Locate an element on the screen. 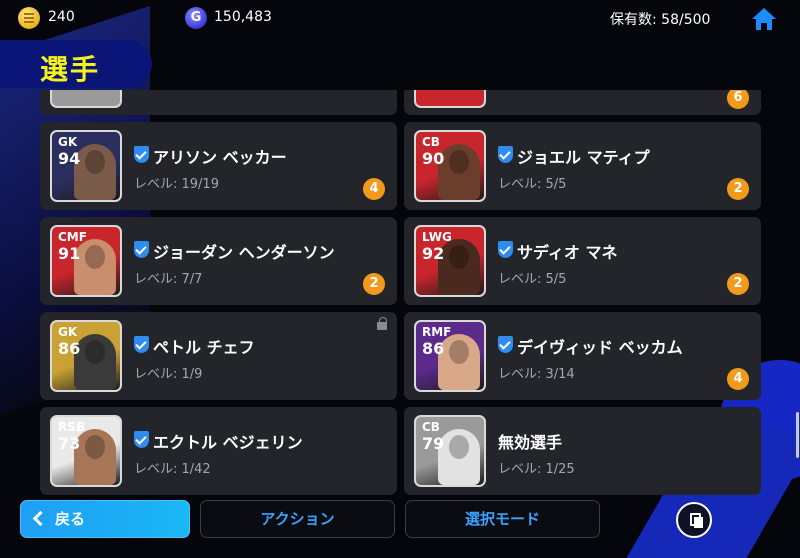 The image size is (800, 558). player-name: エクトル ベジェリン is located at coordinates (228, 442).